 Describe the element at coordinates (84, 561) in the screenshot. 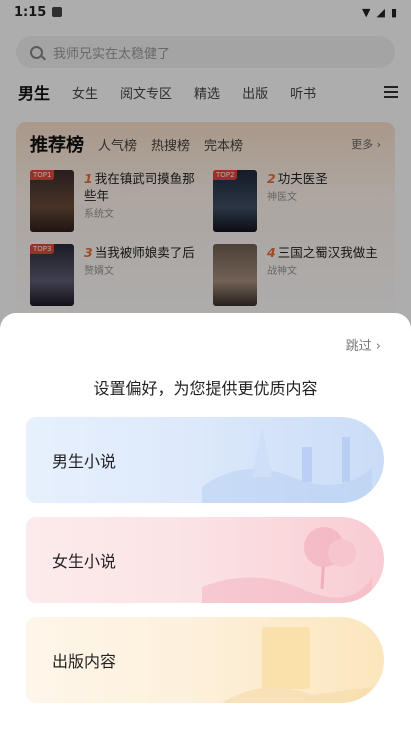

I see `female-novel-label: 女生小说` at that location.